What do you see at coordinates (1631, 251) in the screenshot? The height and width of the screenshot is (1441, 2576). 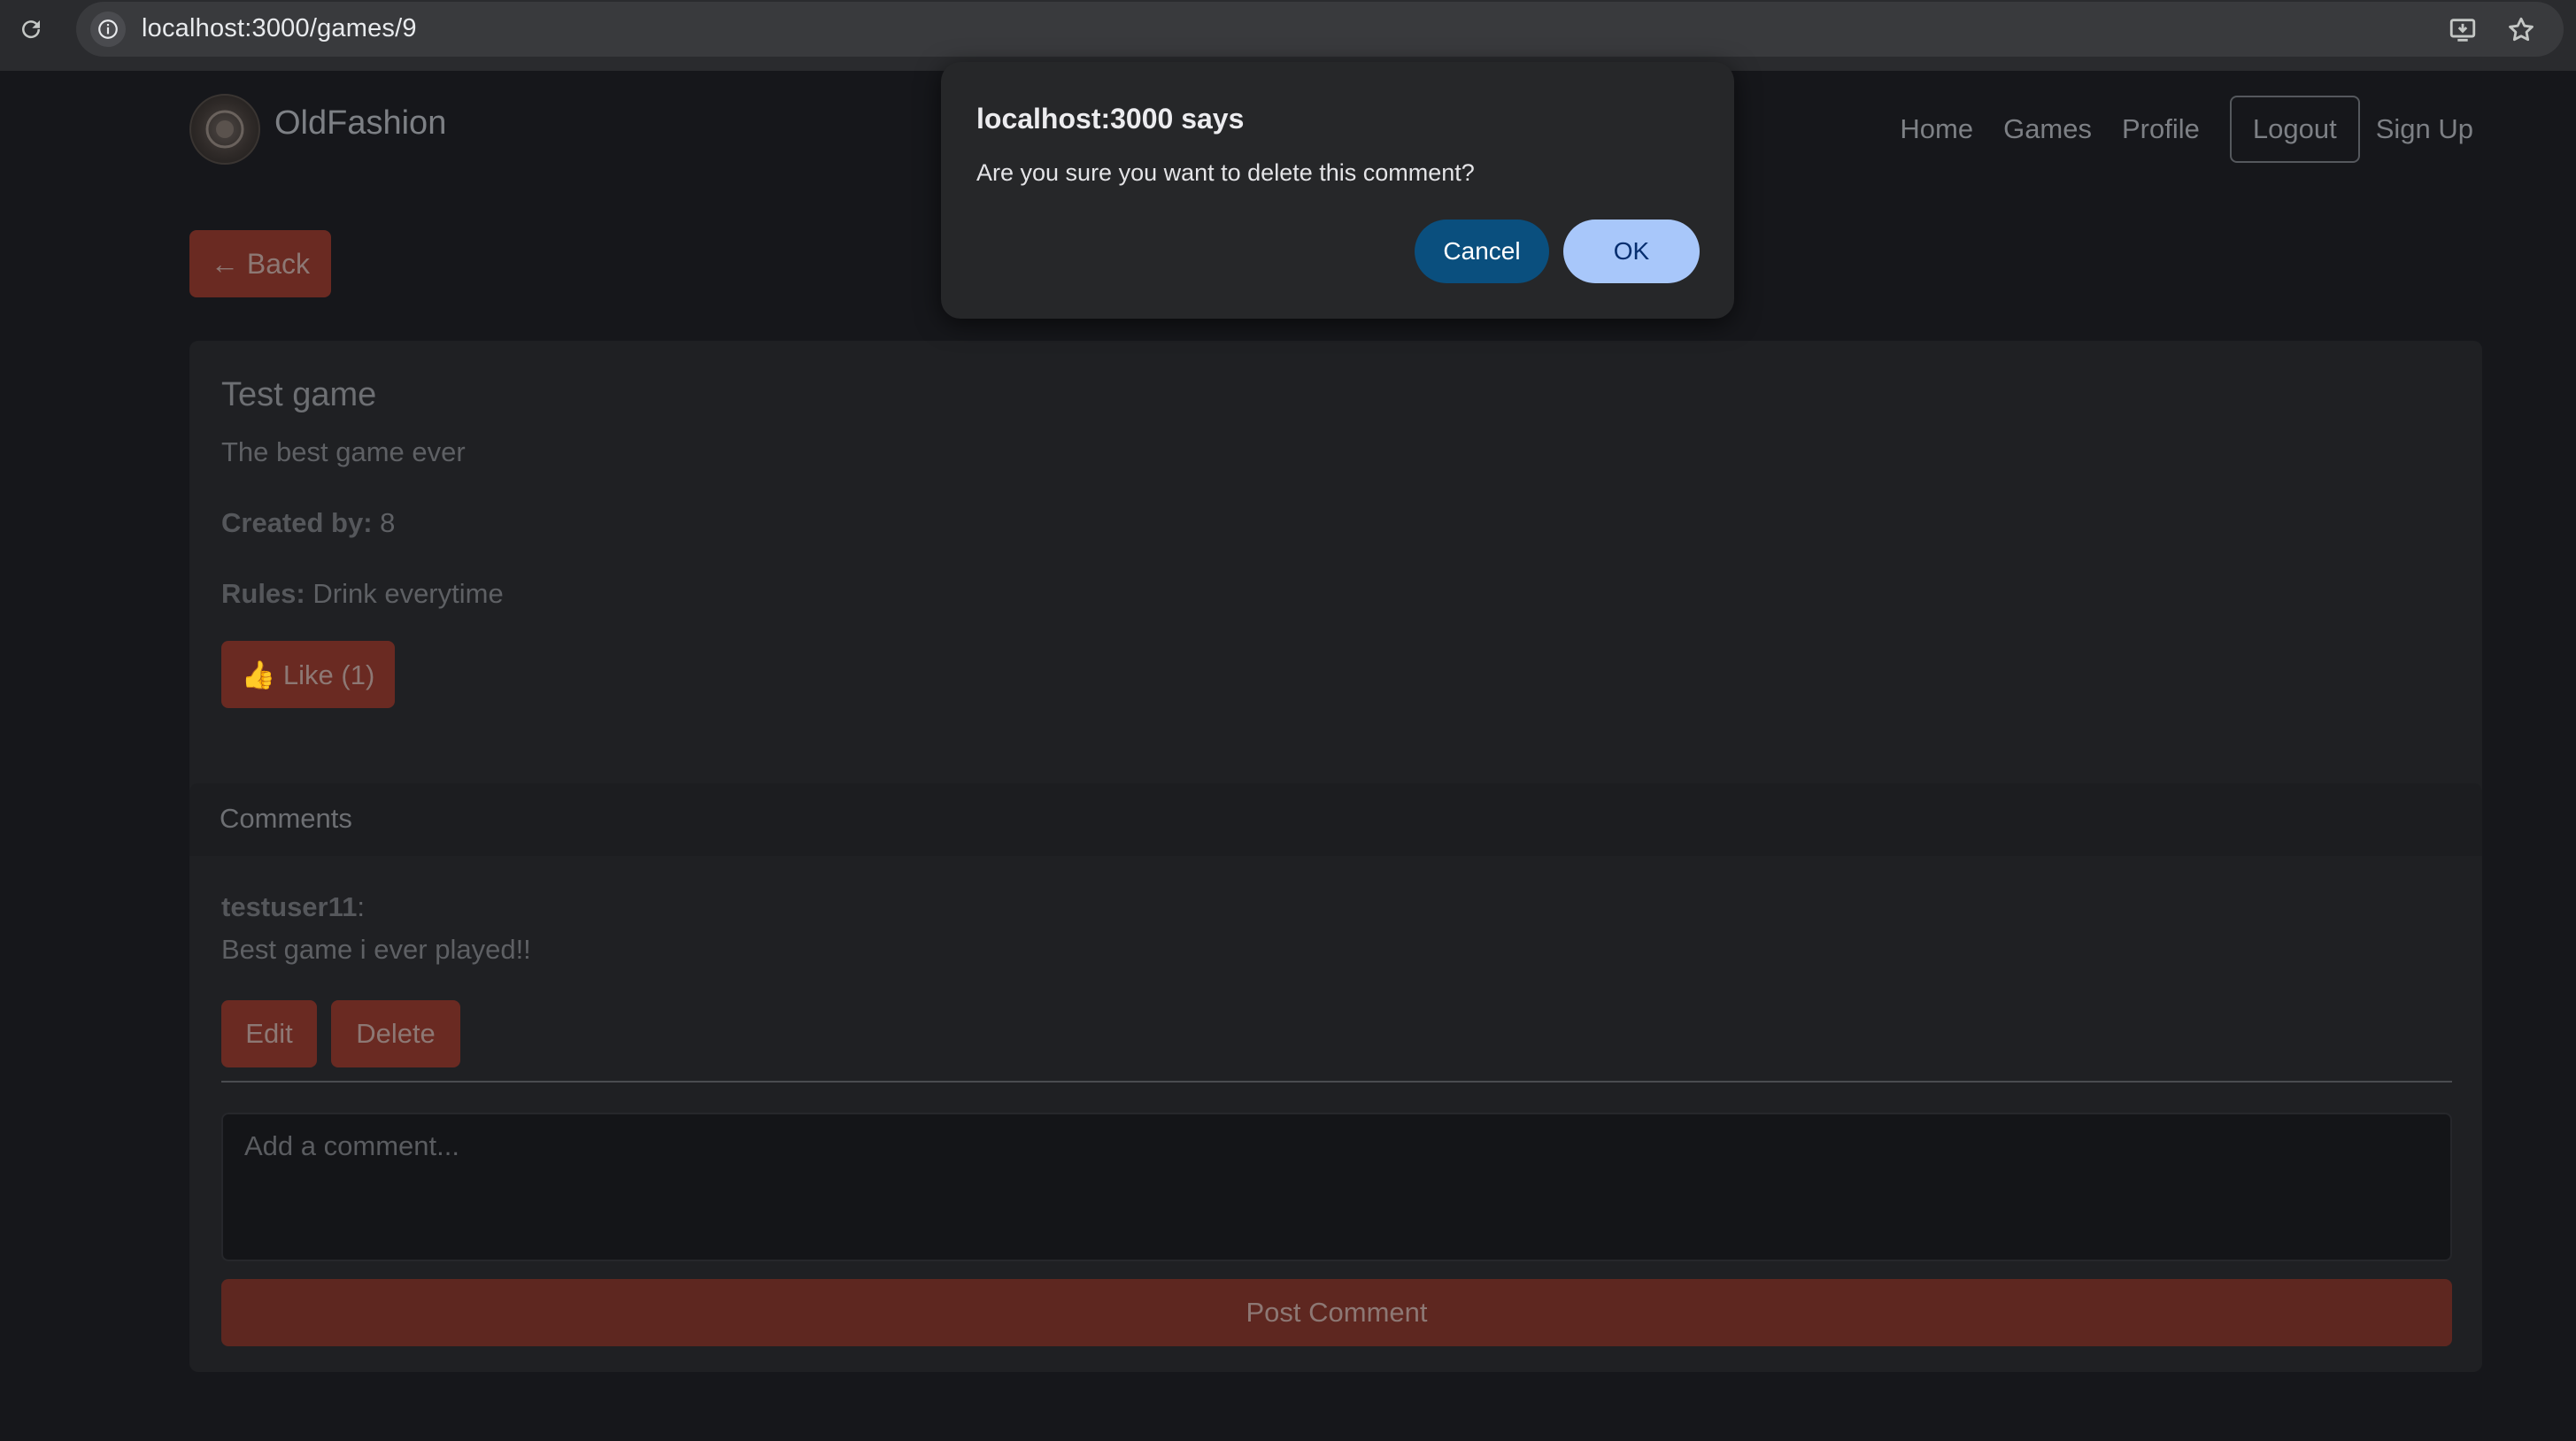 I see `dialog-ok-button: OK` at bounding box center [1631, 251].